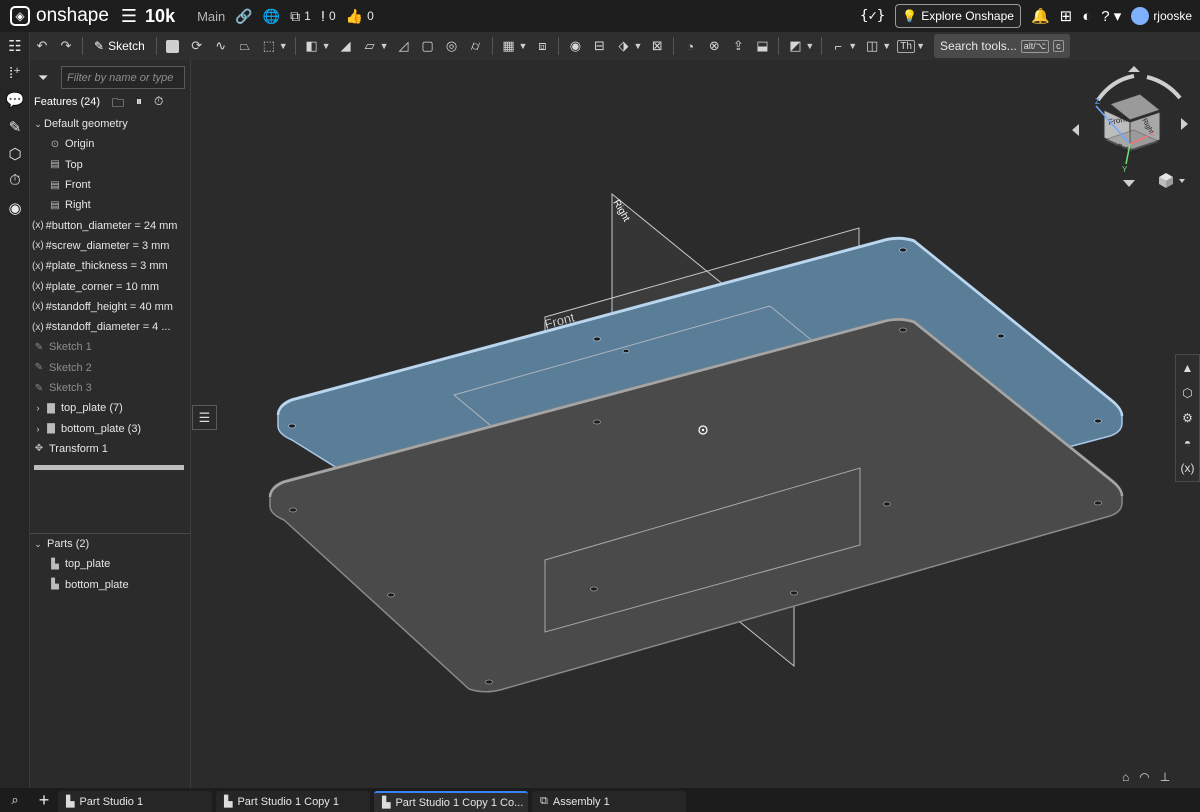 The image size is (1200, 812). I want to click on part-row: ▙ bottom_plate, so click(110, 585).